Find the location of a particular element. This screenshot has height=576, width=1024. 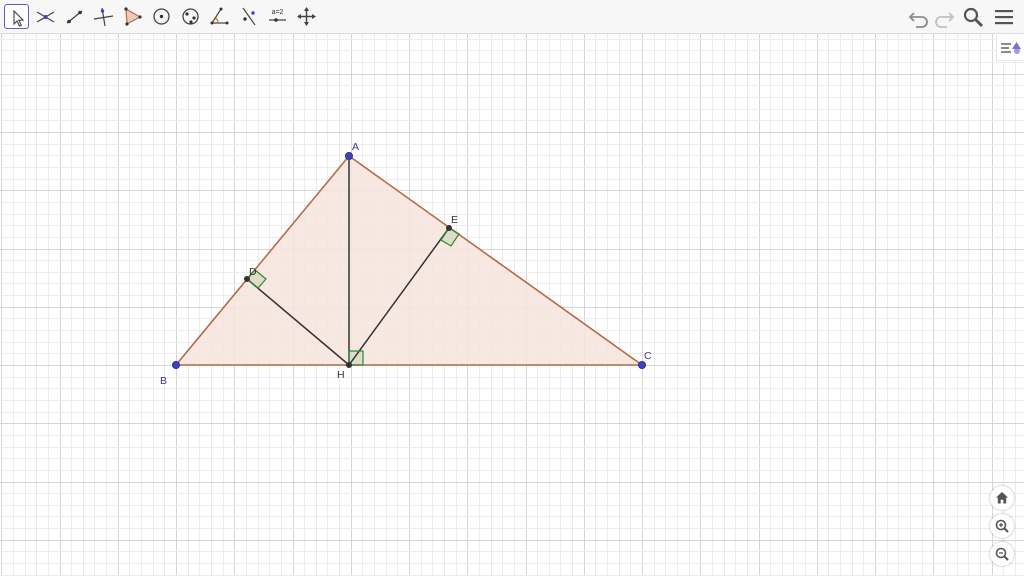

search-button is located at coordinates (973, 17).